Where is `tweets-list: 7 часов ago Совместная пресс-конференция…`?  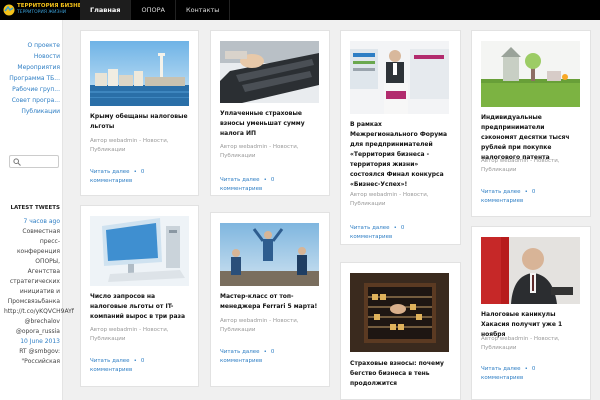 tweets-list: 7 часов ago Совместная пресс-конференция… is located at coordinates (39, 292).